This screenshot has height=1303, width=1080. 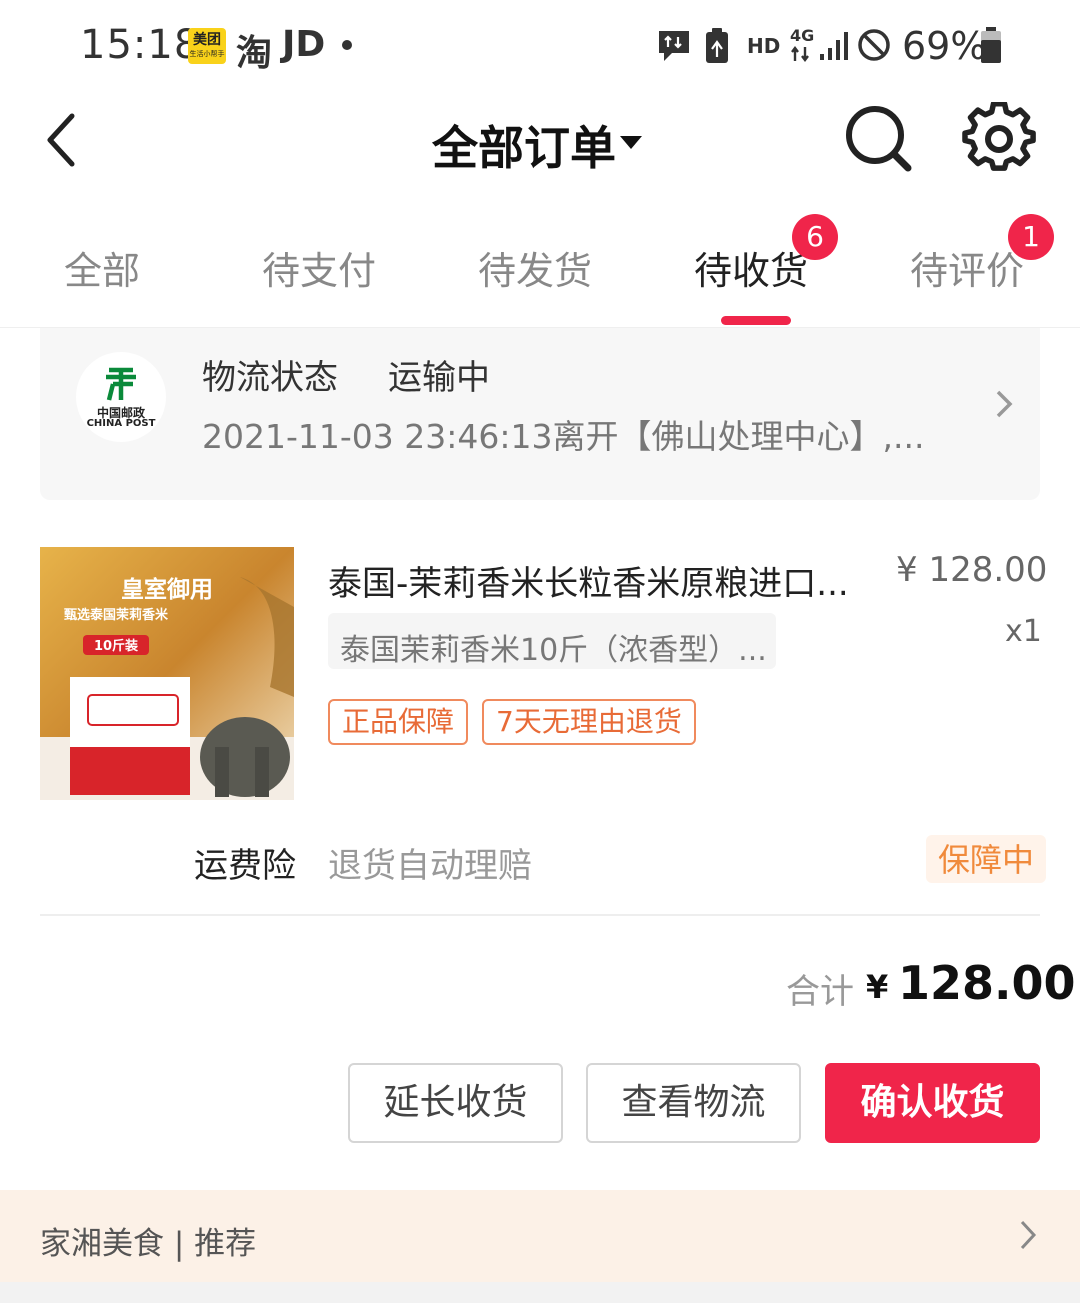 I want to click on battery-icon, so click(x=991, y=45).